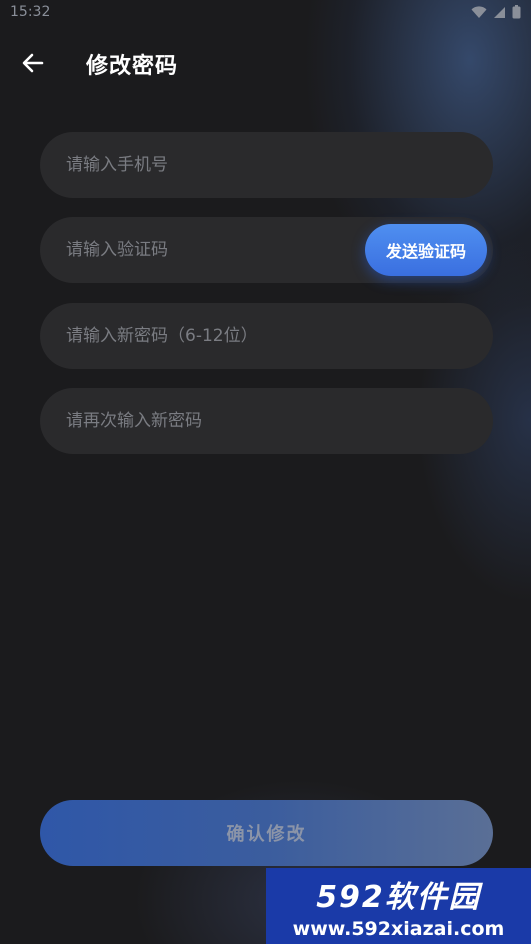 The width and height of the screenshot is (531, 944). Describe the element at coordinates (479, 11) in the screenshot. I see `wifi-icon` at that location.